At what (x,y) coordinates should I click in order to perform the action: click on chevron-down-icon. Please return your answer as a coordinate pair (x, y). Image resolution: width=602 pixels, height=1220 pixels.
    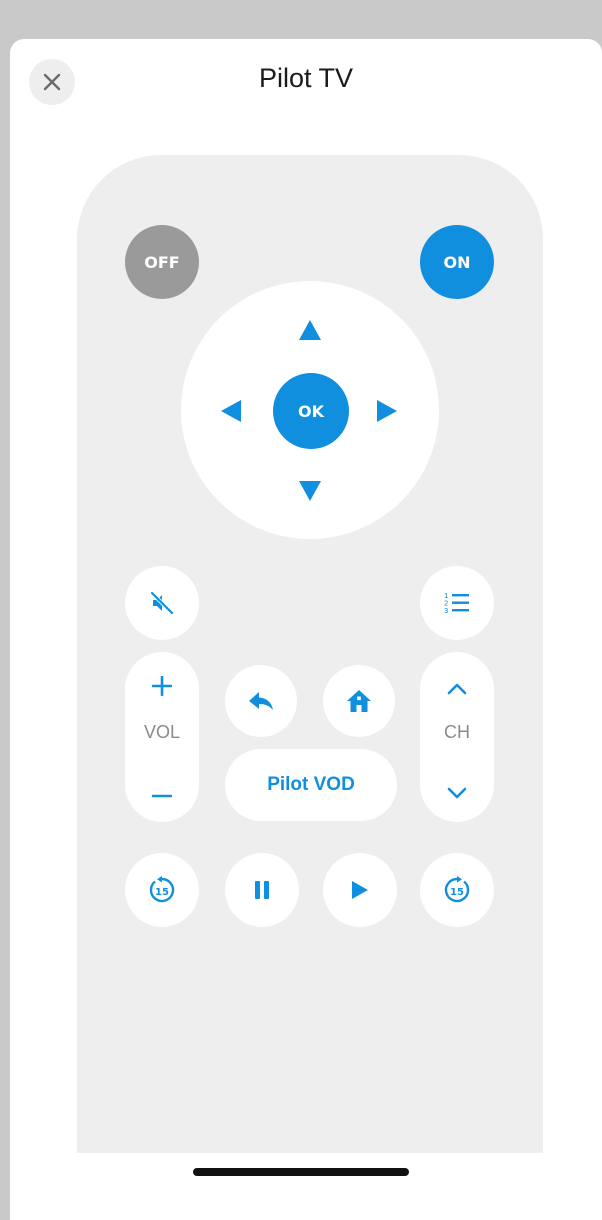
    Looking at the image, I should click on (457, 793).